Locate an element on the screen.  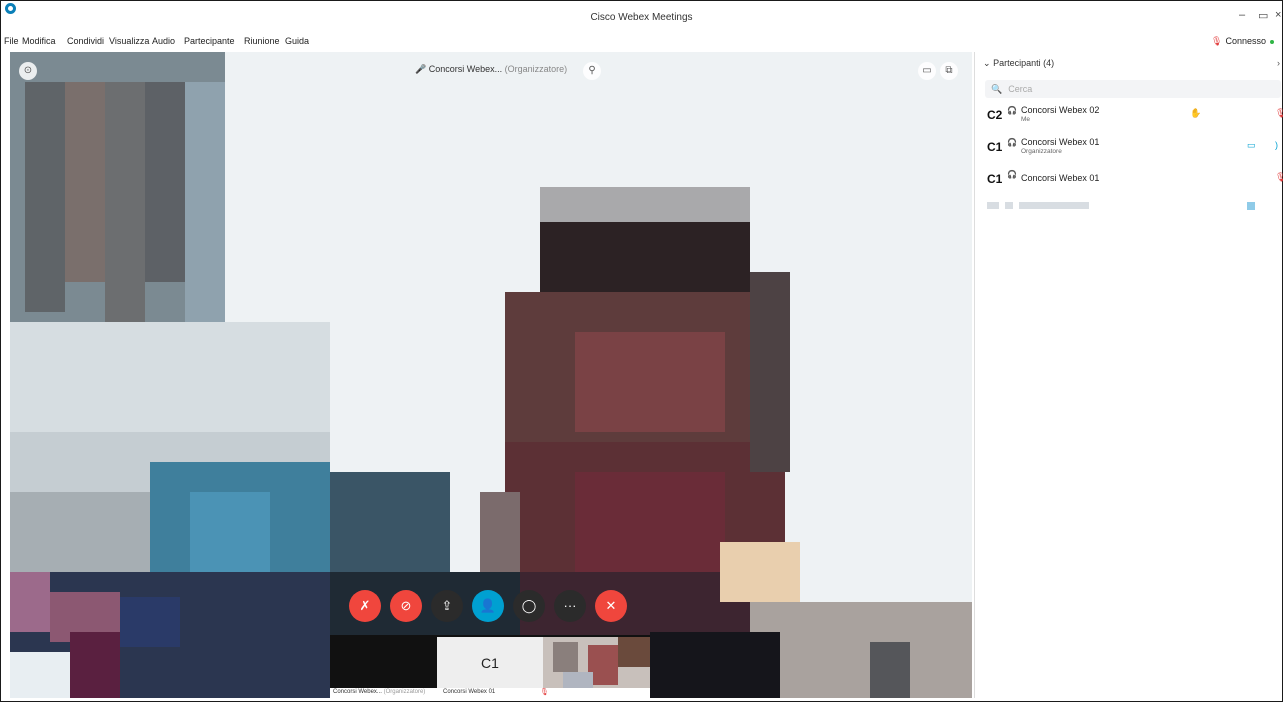
more-button: ··· is located at coordinates (570, 606).